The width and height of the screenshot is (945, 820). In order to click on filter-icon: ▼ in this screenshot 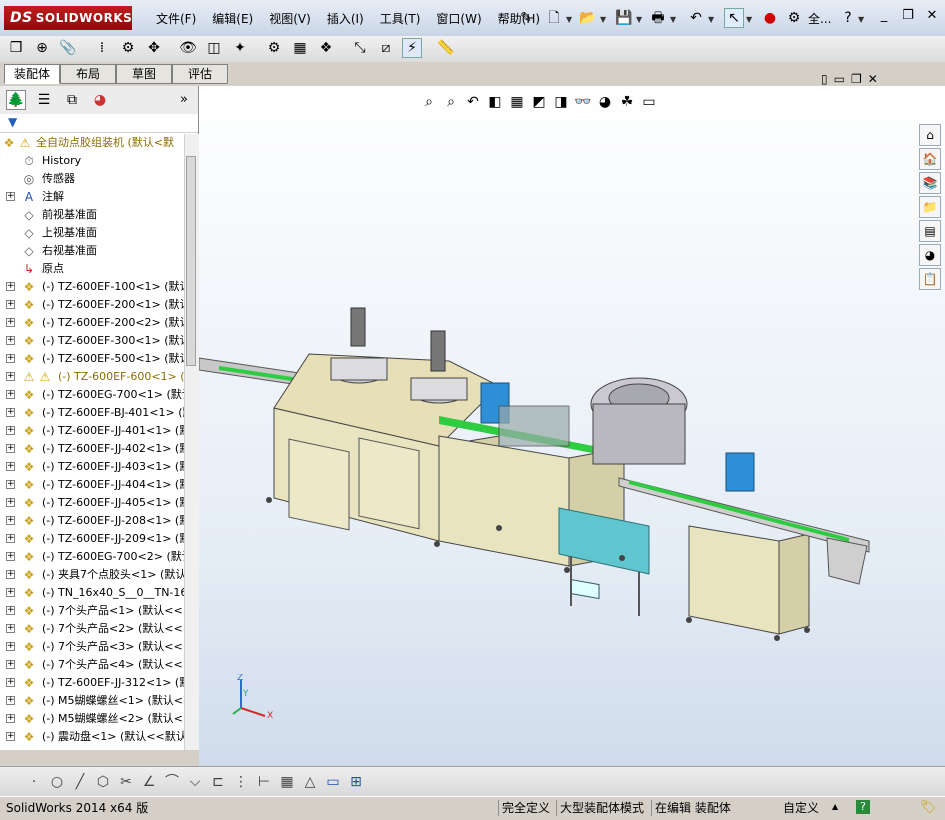, I will do `click(12, 122)`.